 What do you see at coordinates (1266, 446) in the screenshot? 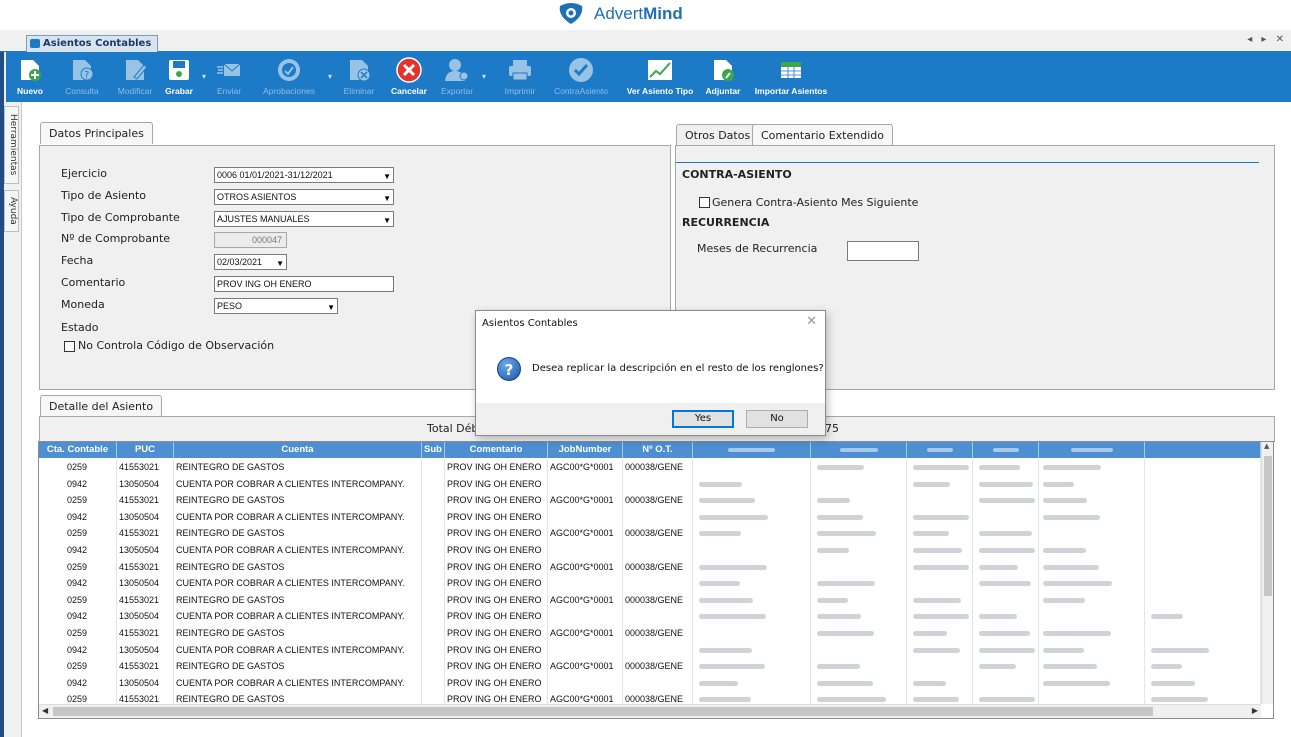
I see `scroll-up-icon: ▲` at bounding box center [1266, 446].